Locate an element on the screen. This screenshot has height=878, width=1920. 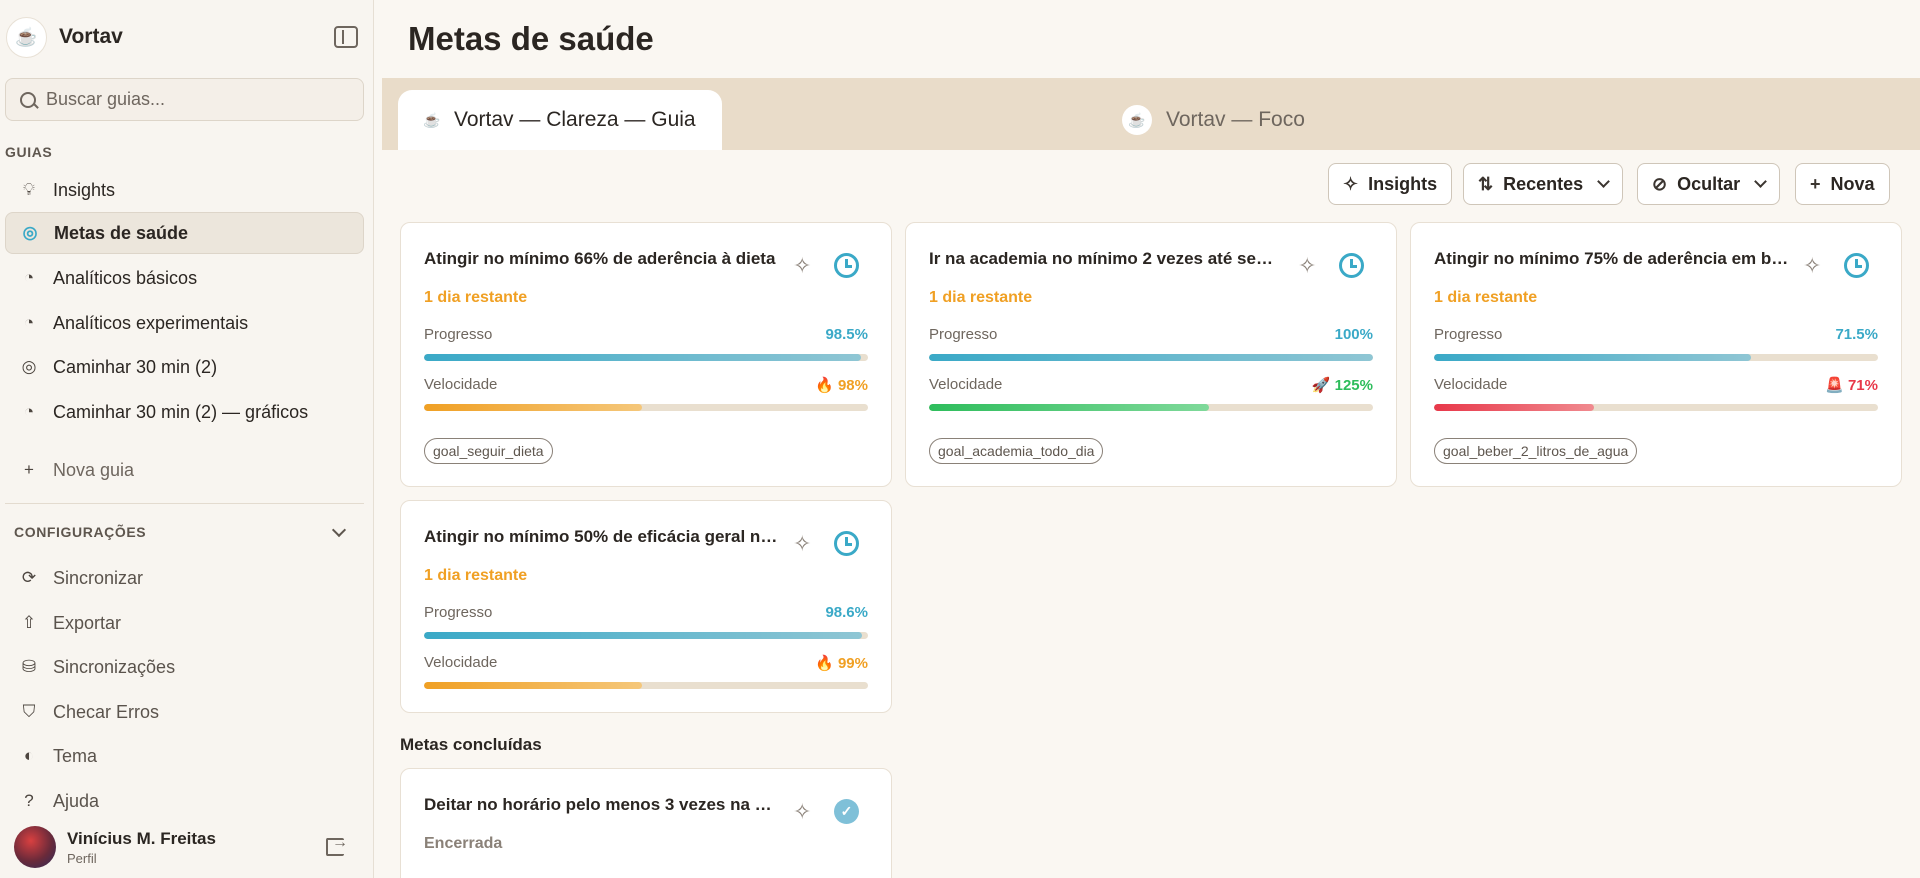
sidebar-item-label: Analíticos experimentais is located at coordinates (151, 322).